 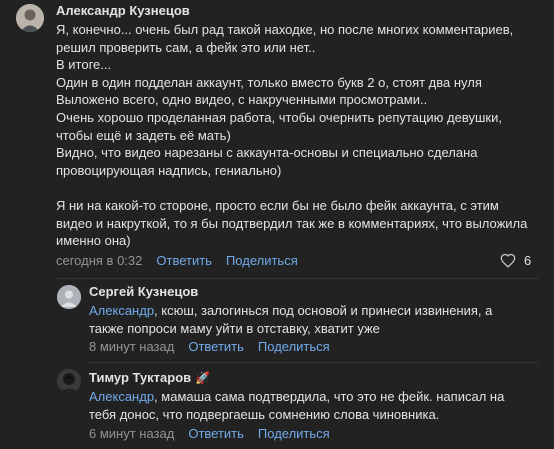 I want to click on like-button: 6, so click(x=515, y=260).